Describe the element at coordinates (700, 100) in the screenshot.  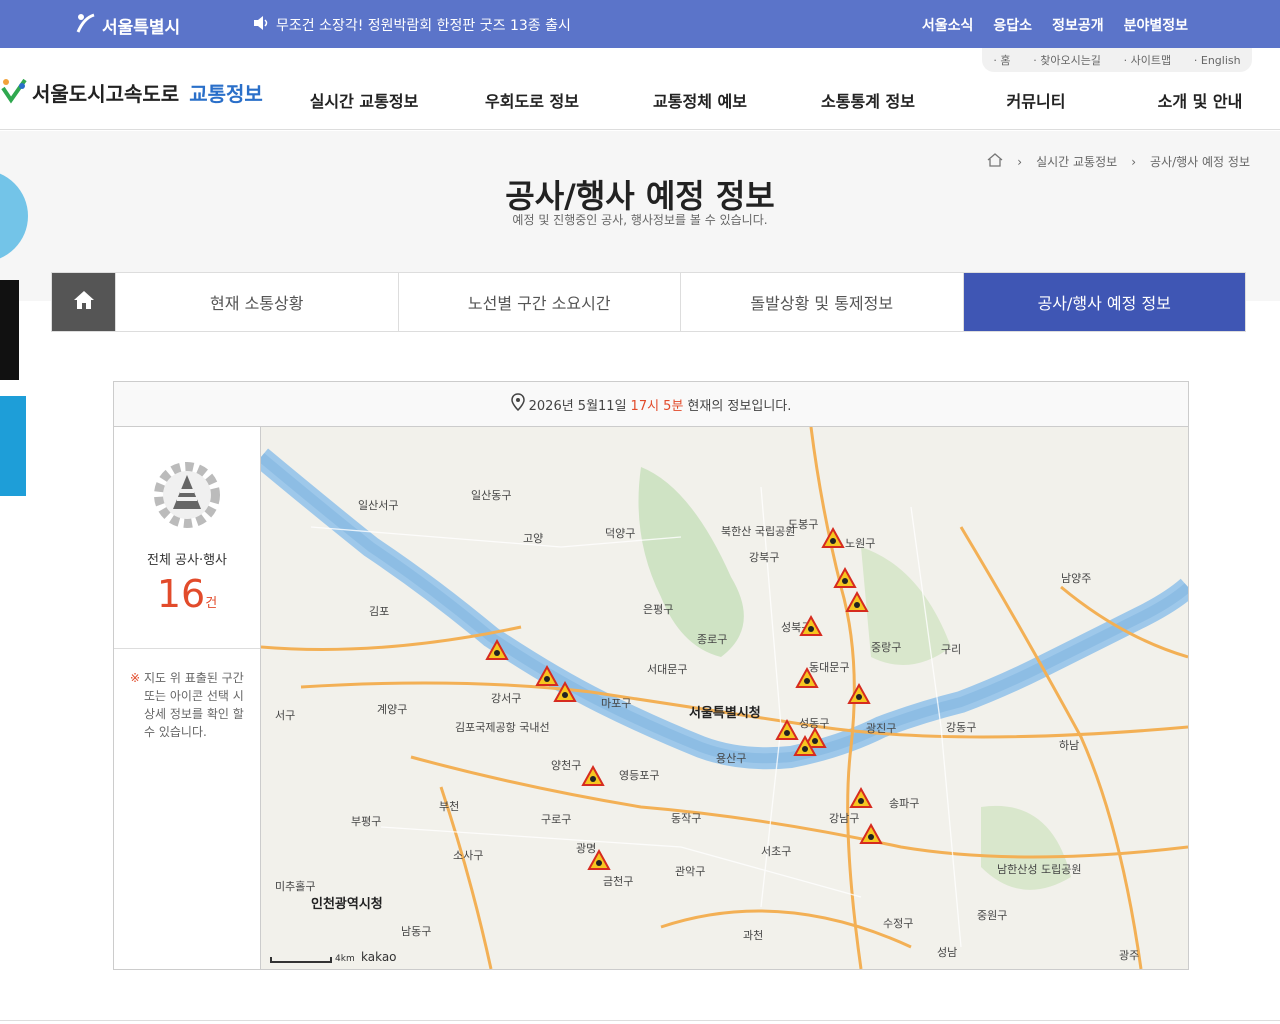
I see `nav-congestion-forecast: 교통정체 예보` at that location.